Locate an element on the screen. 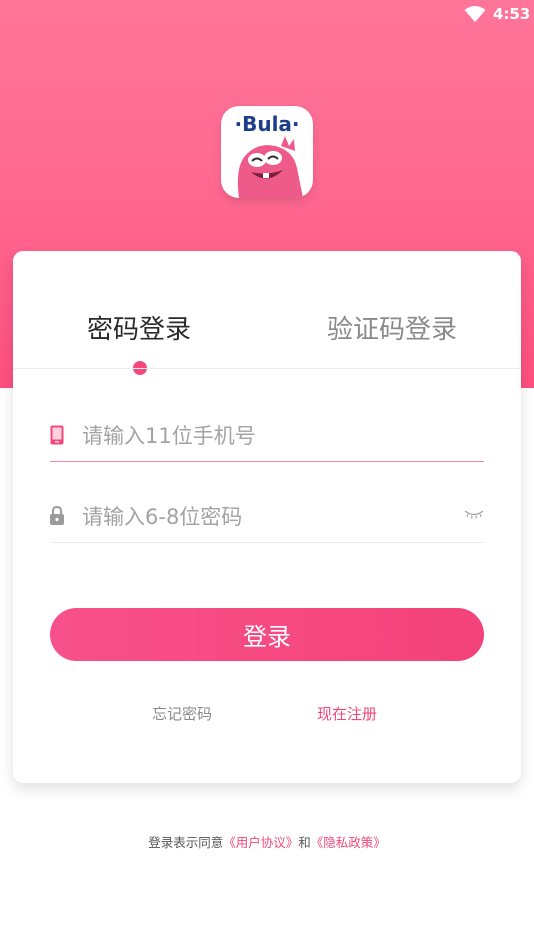 This screenshot has height=949, width=534. status-bar: 4:53 is located at coordinates (267, 15).